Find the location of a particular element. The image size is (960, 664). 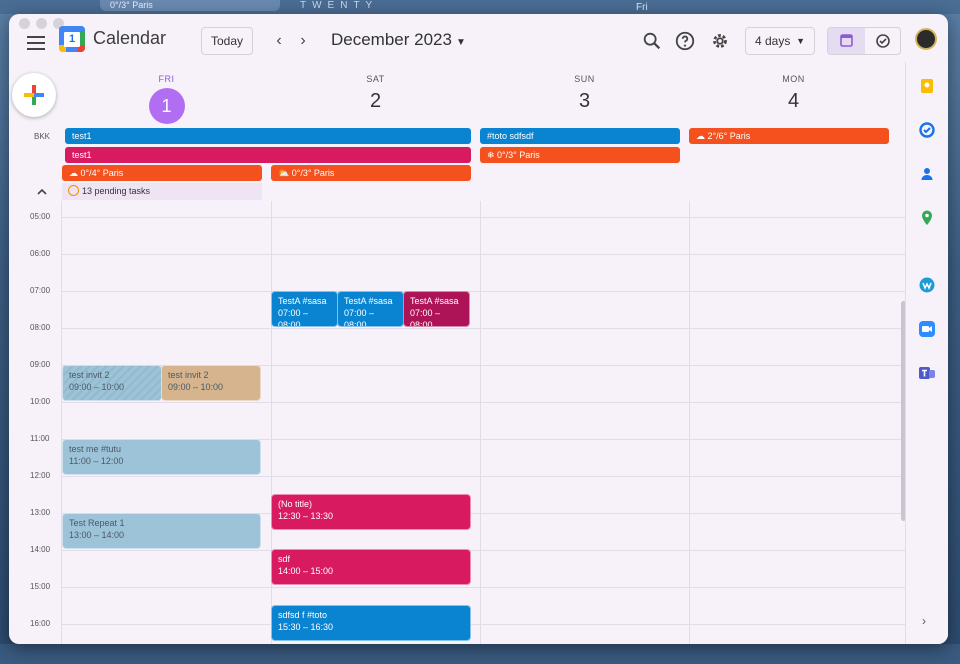

hour-label: 06:00 is located at coordinates (40, 253).